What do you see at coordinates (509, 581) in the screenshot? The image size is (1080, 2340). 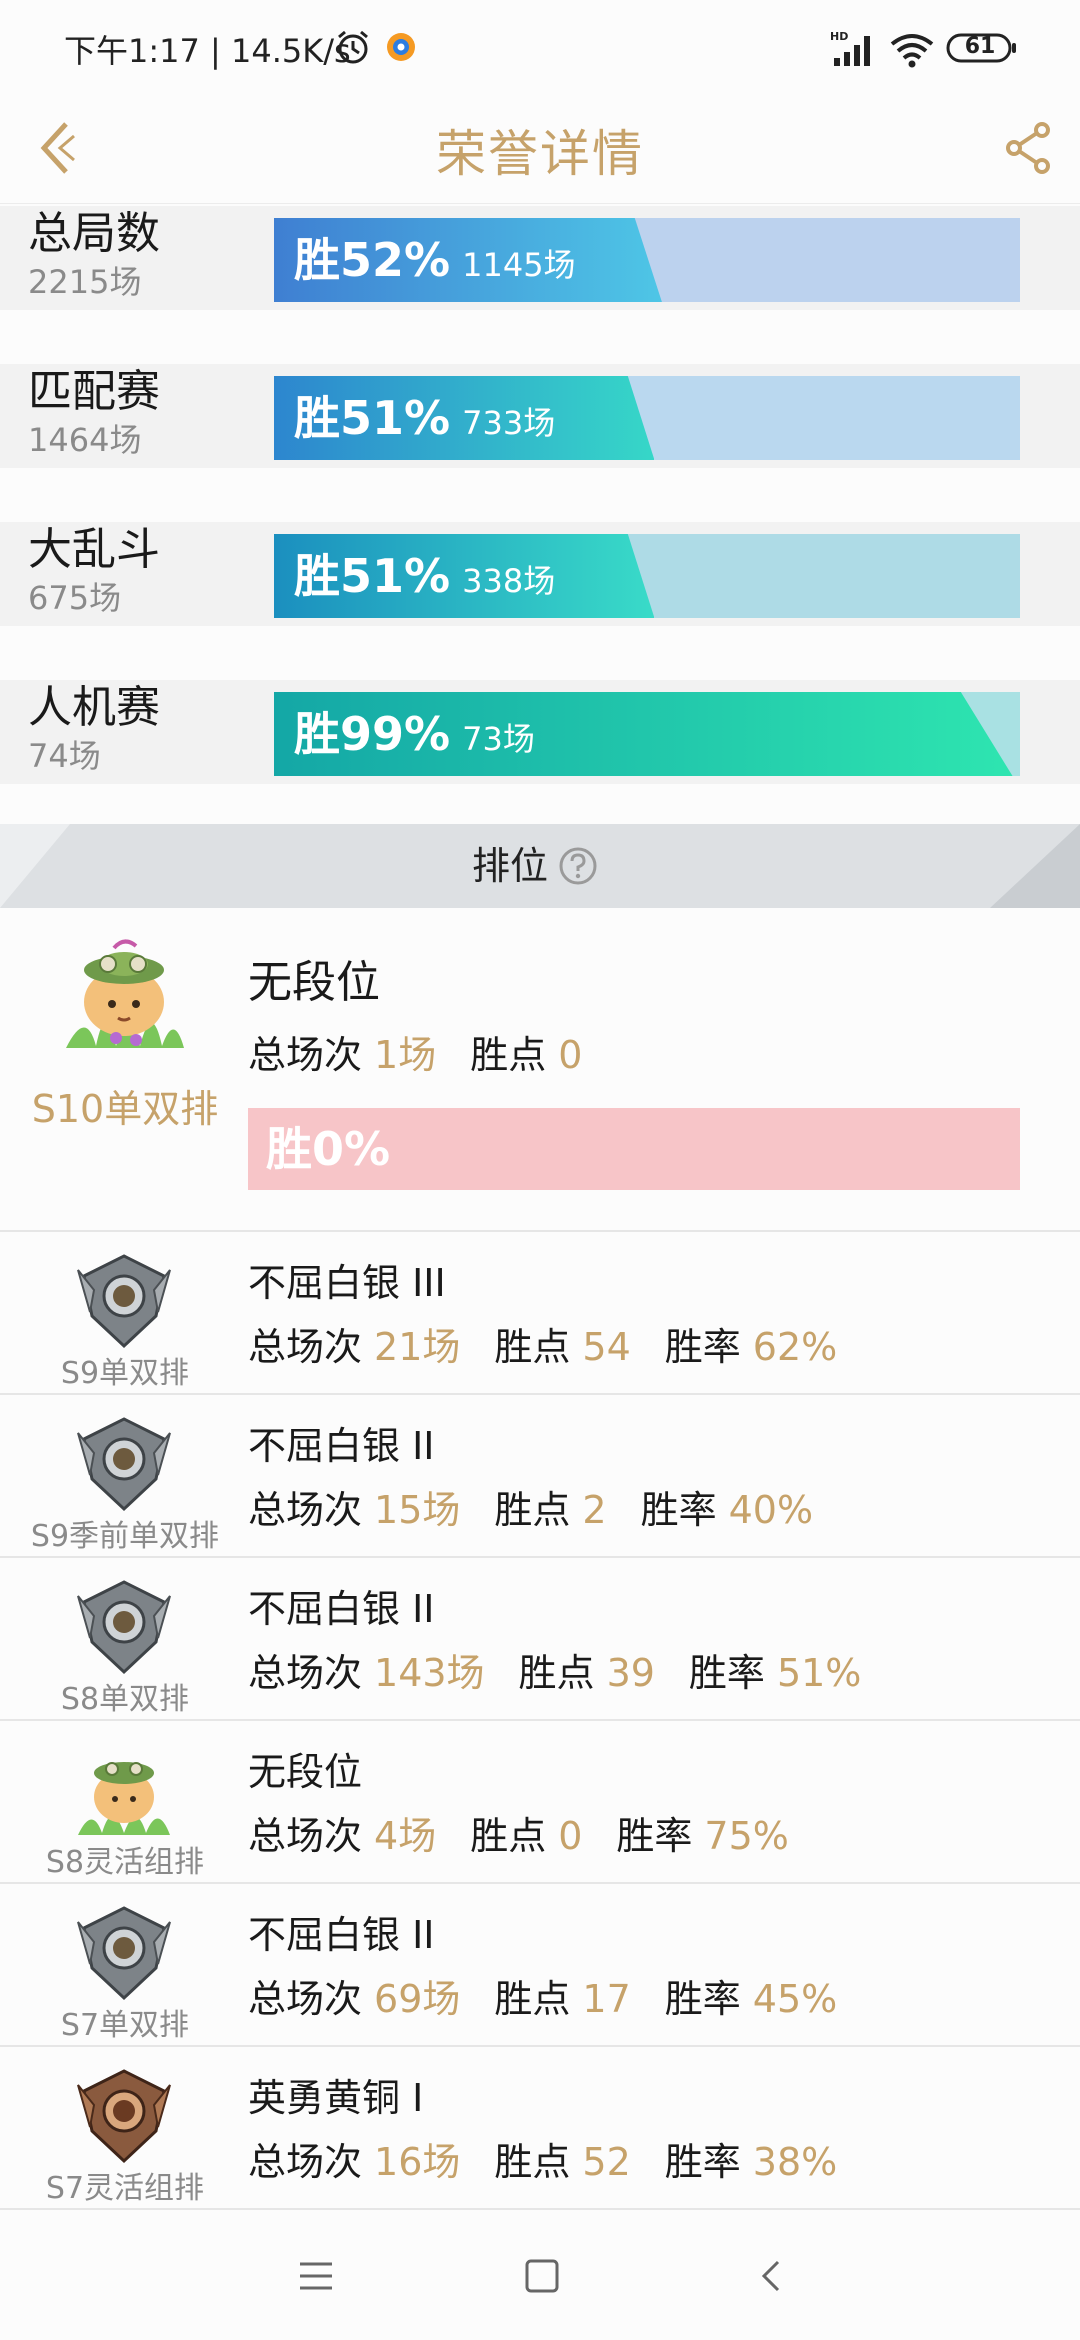 I see `win-games: 338场` at bounding box center [509, 581].